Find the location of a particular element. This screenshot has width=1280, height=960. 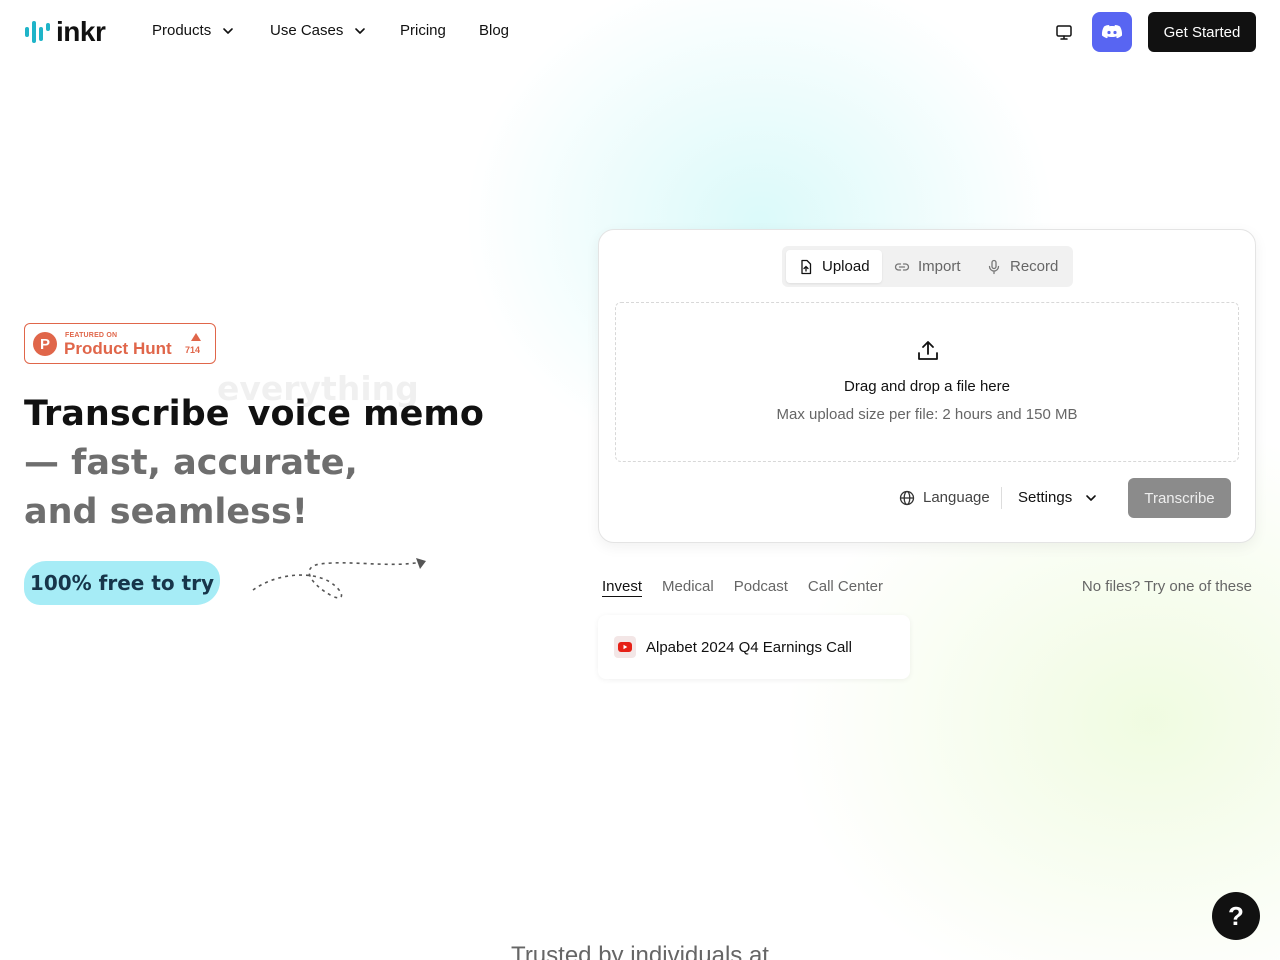

monitor-icon is located at coordinates (1064, 32).